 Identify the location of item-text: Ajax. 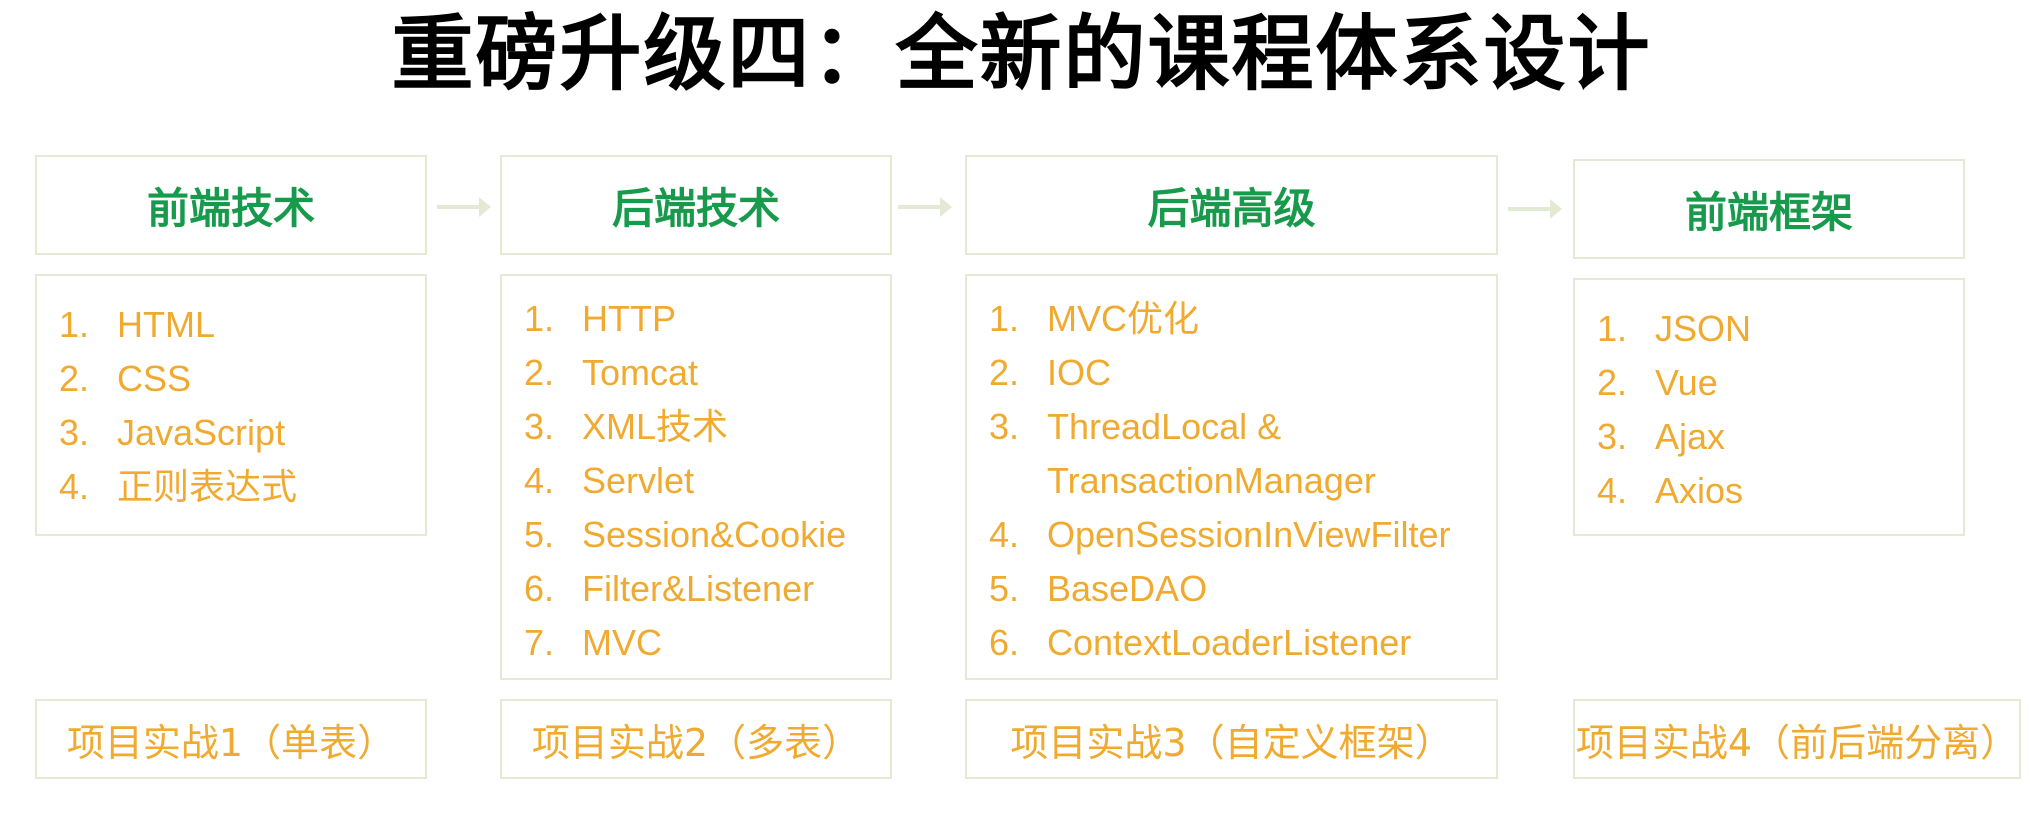
(1690, 436).